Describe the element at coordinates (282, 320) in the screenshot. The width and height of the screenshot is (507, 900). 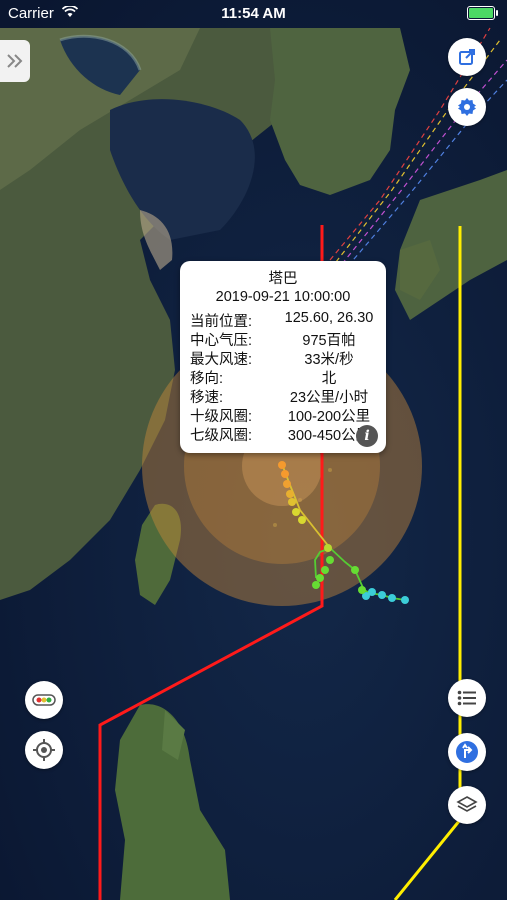
I see `info-row-position: 当前位置: 125.60, 26.30` at that location.